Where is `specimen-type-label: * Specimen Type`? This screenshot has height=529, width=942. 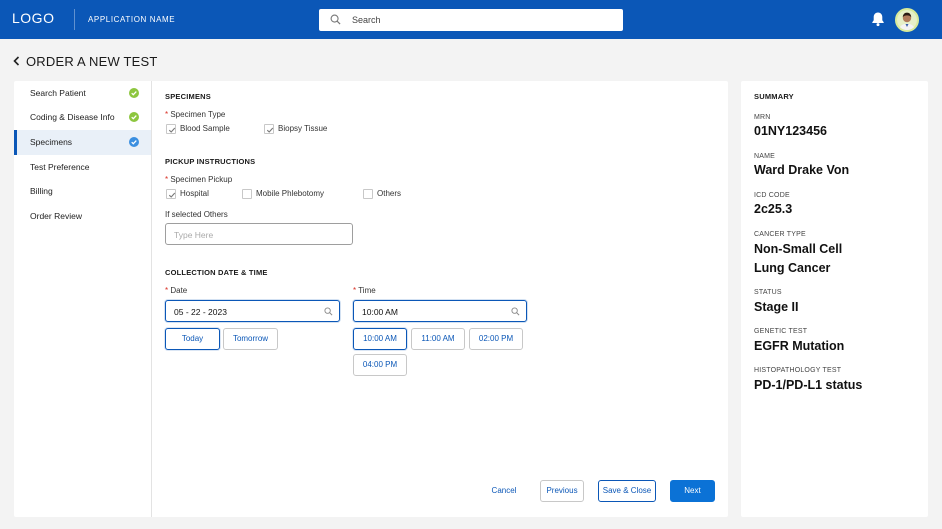
specimen-type-label: * Specimen Type is located at coordinates (195, 114).